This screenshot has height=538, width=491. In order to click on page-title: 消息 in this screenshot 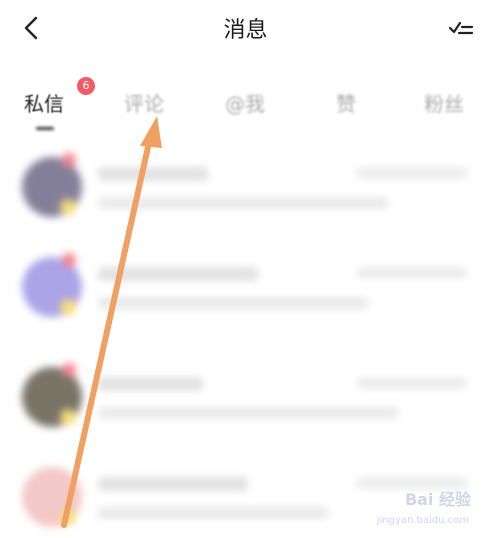, I will do `click(245, 30)`.